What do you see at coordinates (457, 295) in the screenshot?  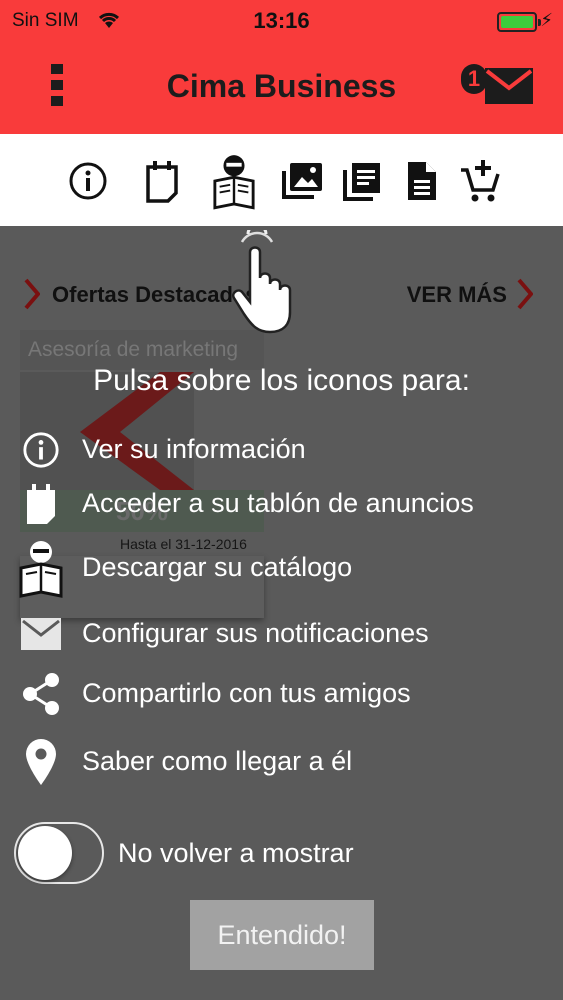 I see `see-more-link: VER MÁS` at bounding box center [457, 295].